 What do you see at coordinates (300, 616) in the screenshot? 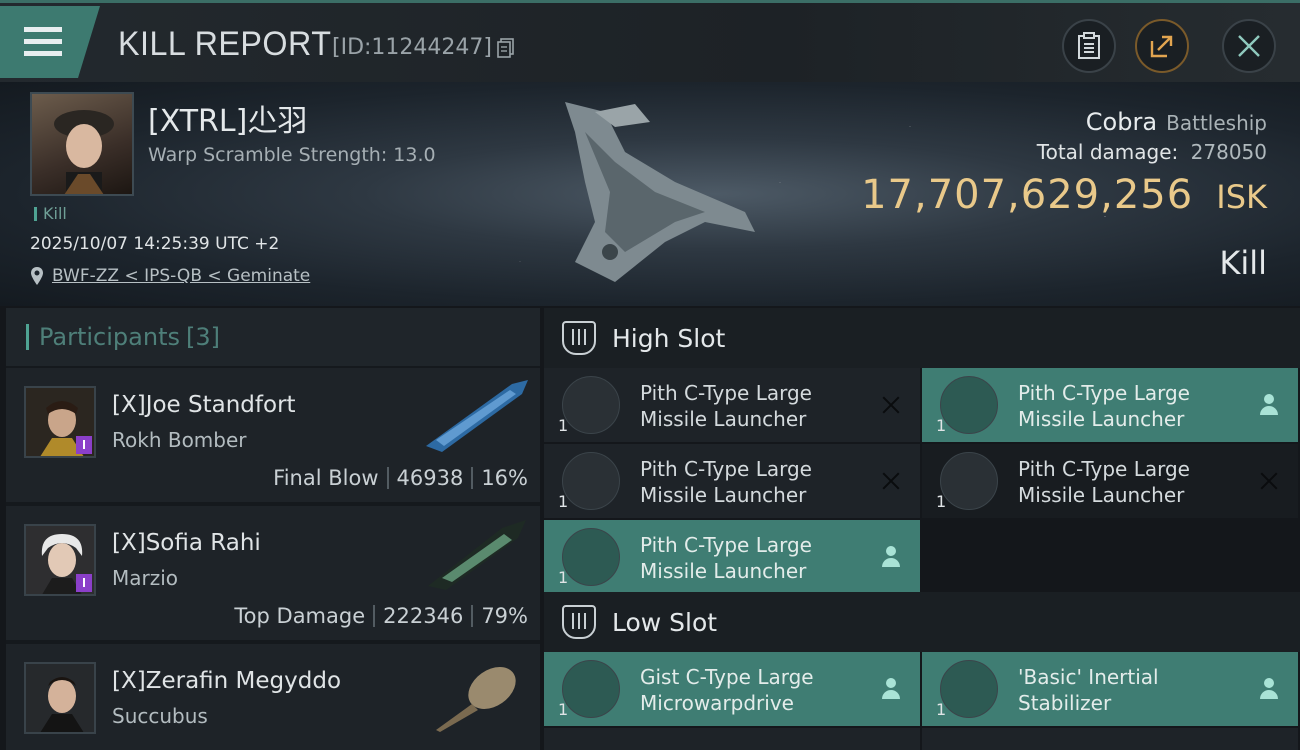
I see `top-damage-label: Top Damage` at bounding box center [300, 616].